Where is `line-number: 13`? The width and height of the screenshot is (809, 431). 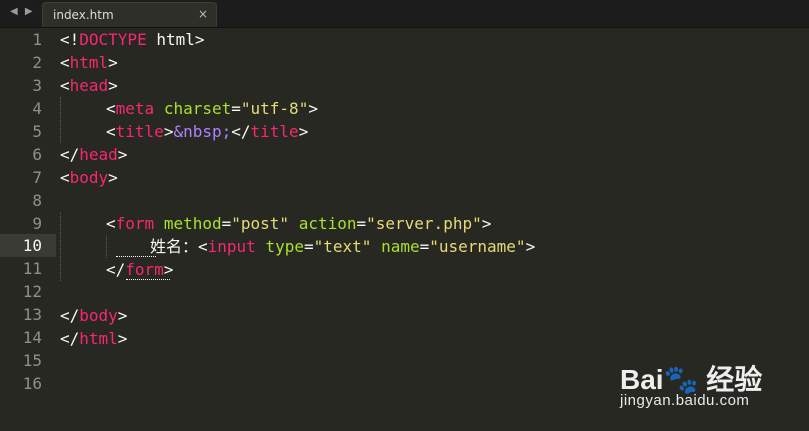
line-number: 13 is located at coordinates (32, 314).